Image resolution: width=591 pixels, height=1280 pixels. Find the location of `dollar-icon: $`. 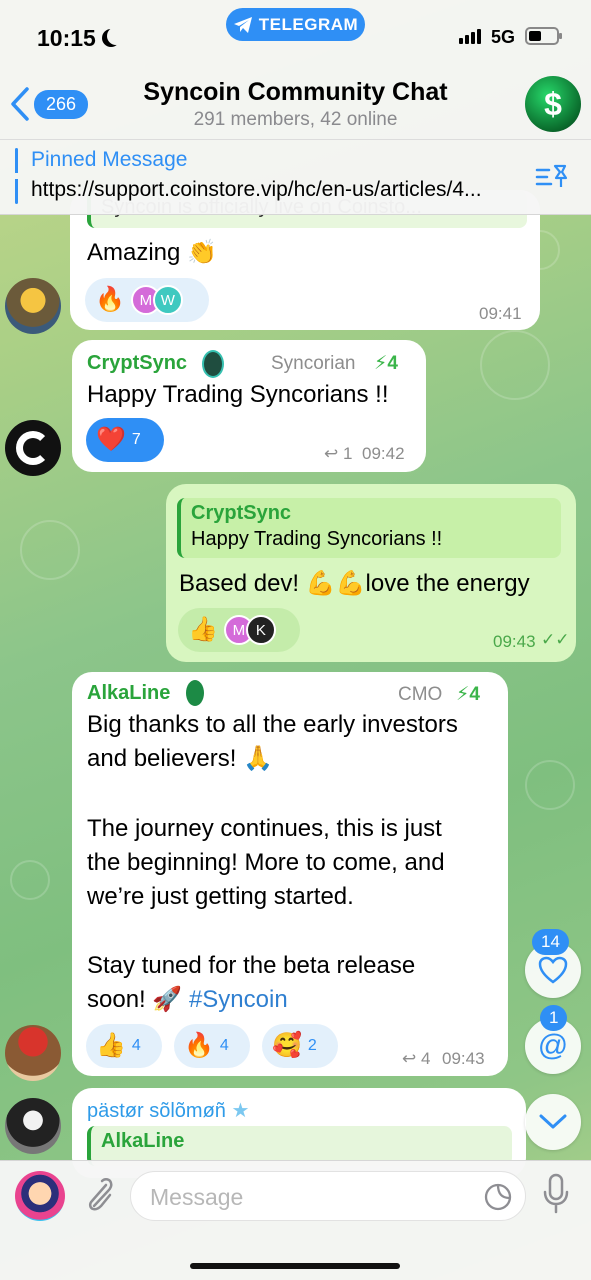

dollar-icon: $ is located at coordinates (553, 103).